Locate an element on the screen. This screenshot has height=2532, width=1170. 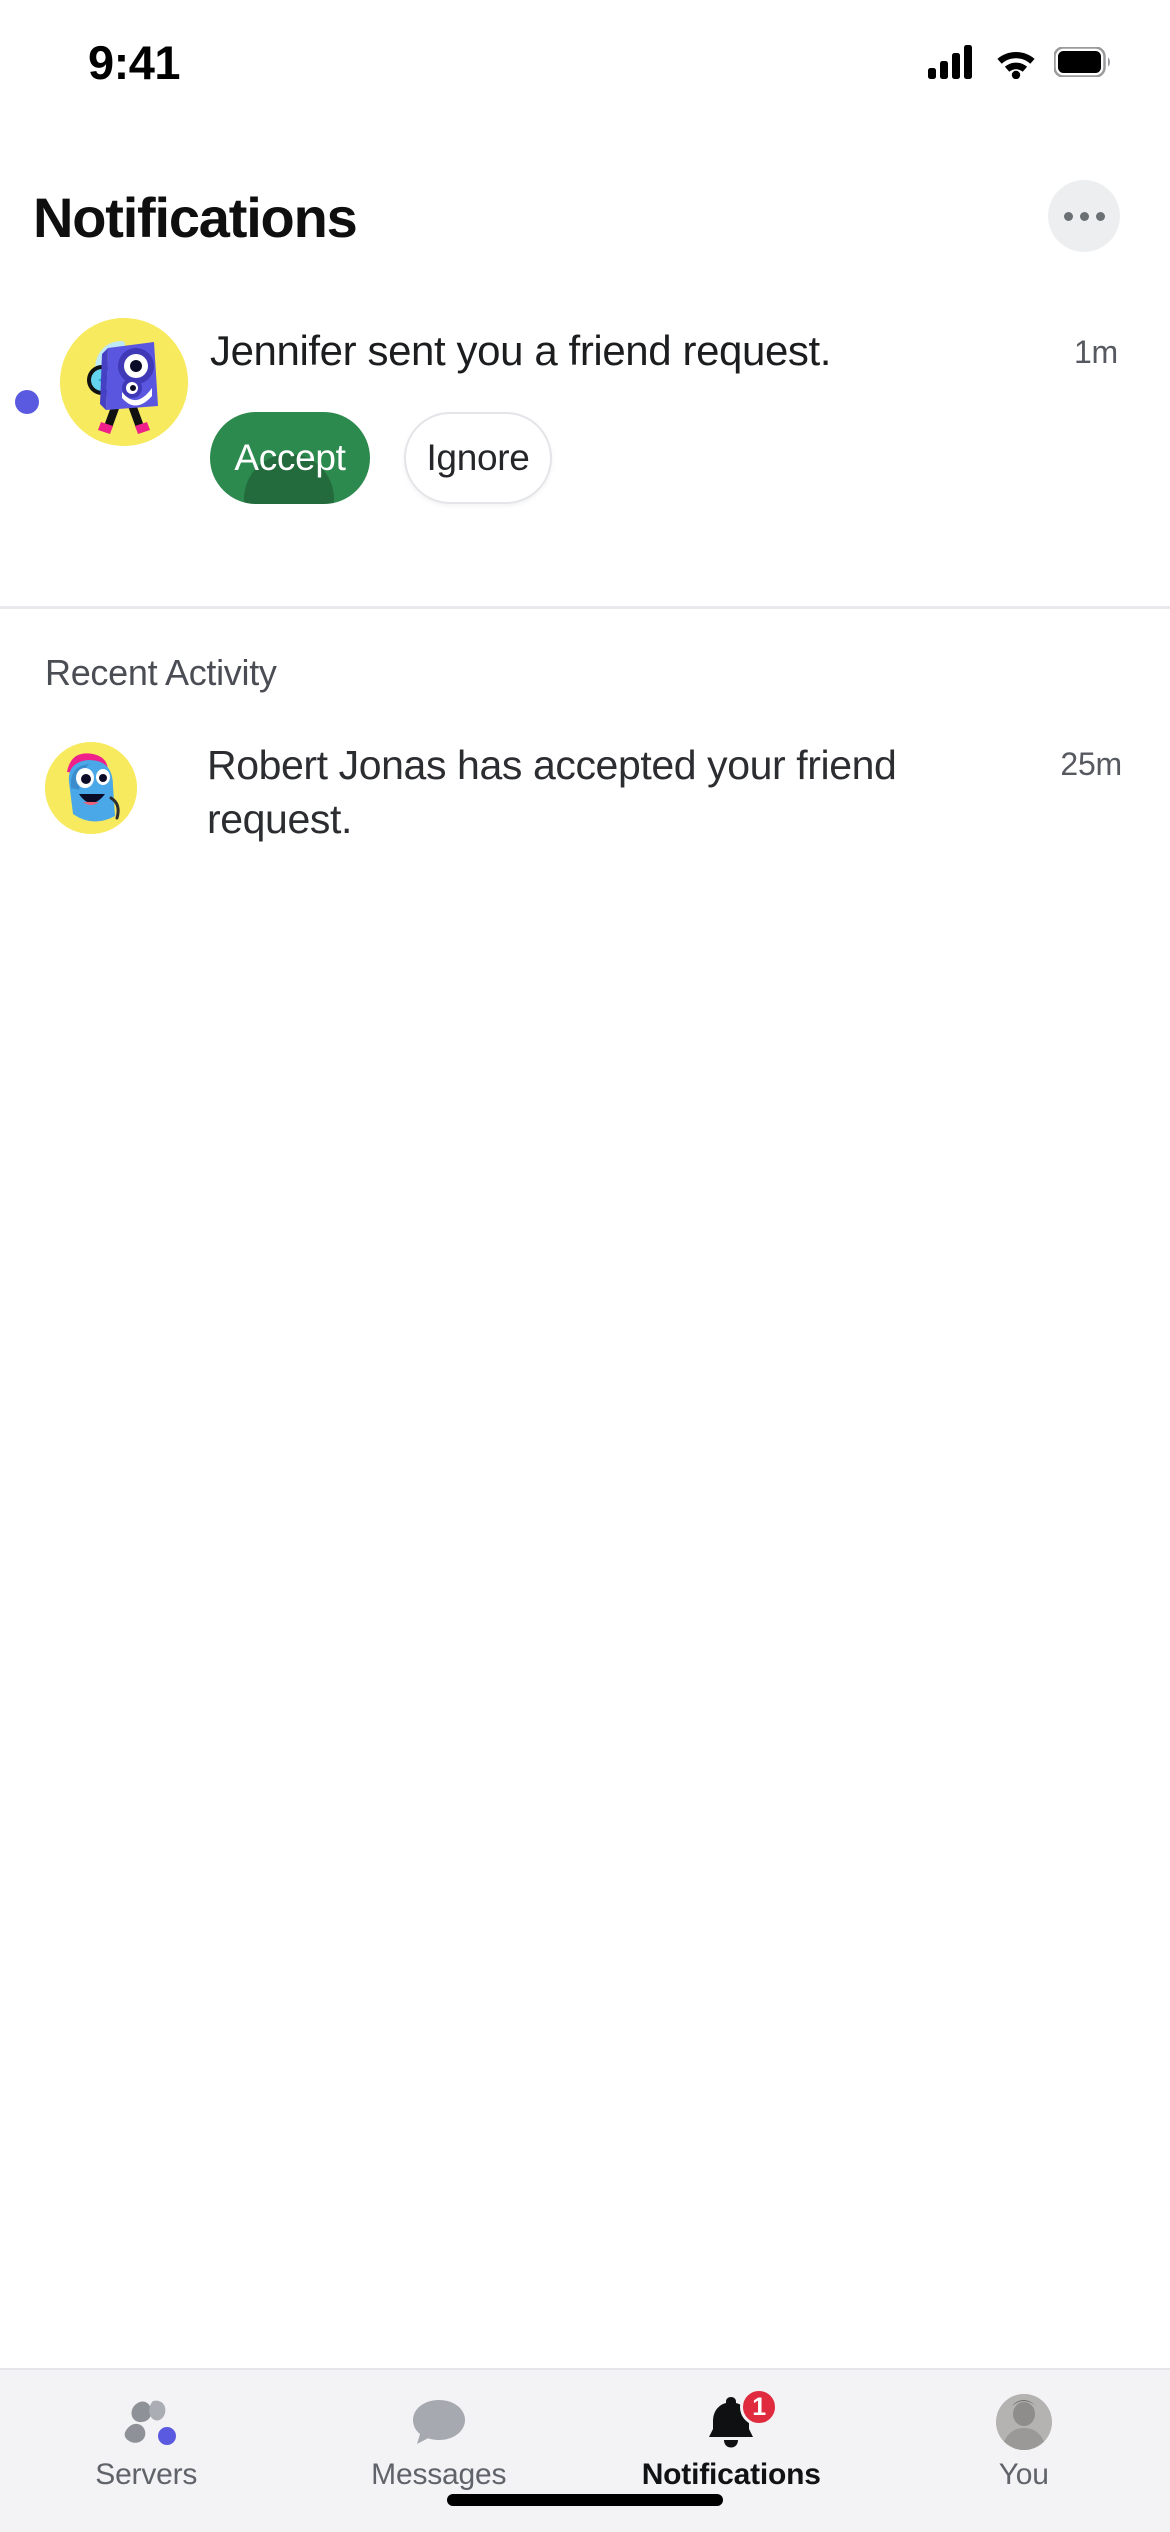
friend-request-timestamp: 1m is located at coordinates (1095, 352).